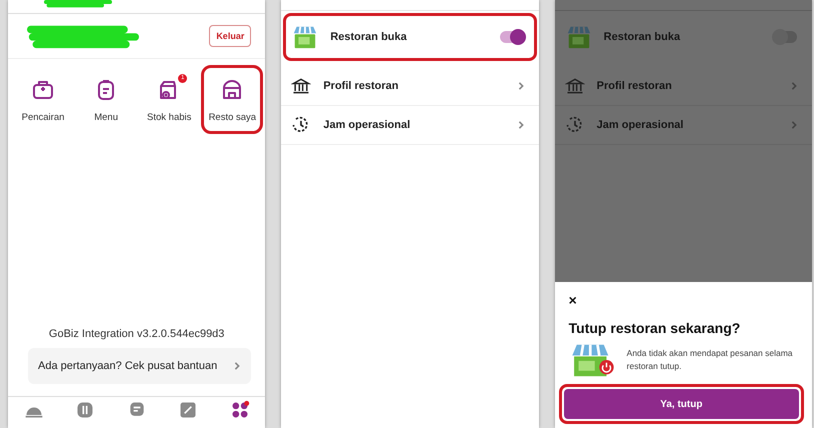 The width and height of the screenshot is (814, 428). What do you see at coordinates (137, 334) in the screenshot?
I see `version-text: GoBiz Integration v3.2.0.544ec99d3` at bounding box center [137, 334].